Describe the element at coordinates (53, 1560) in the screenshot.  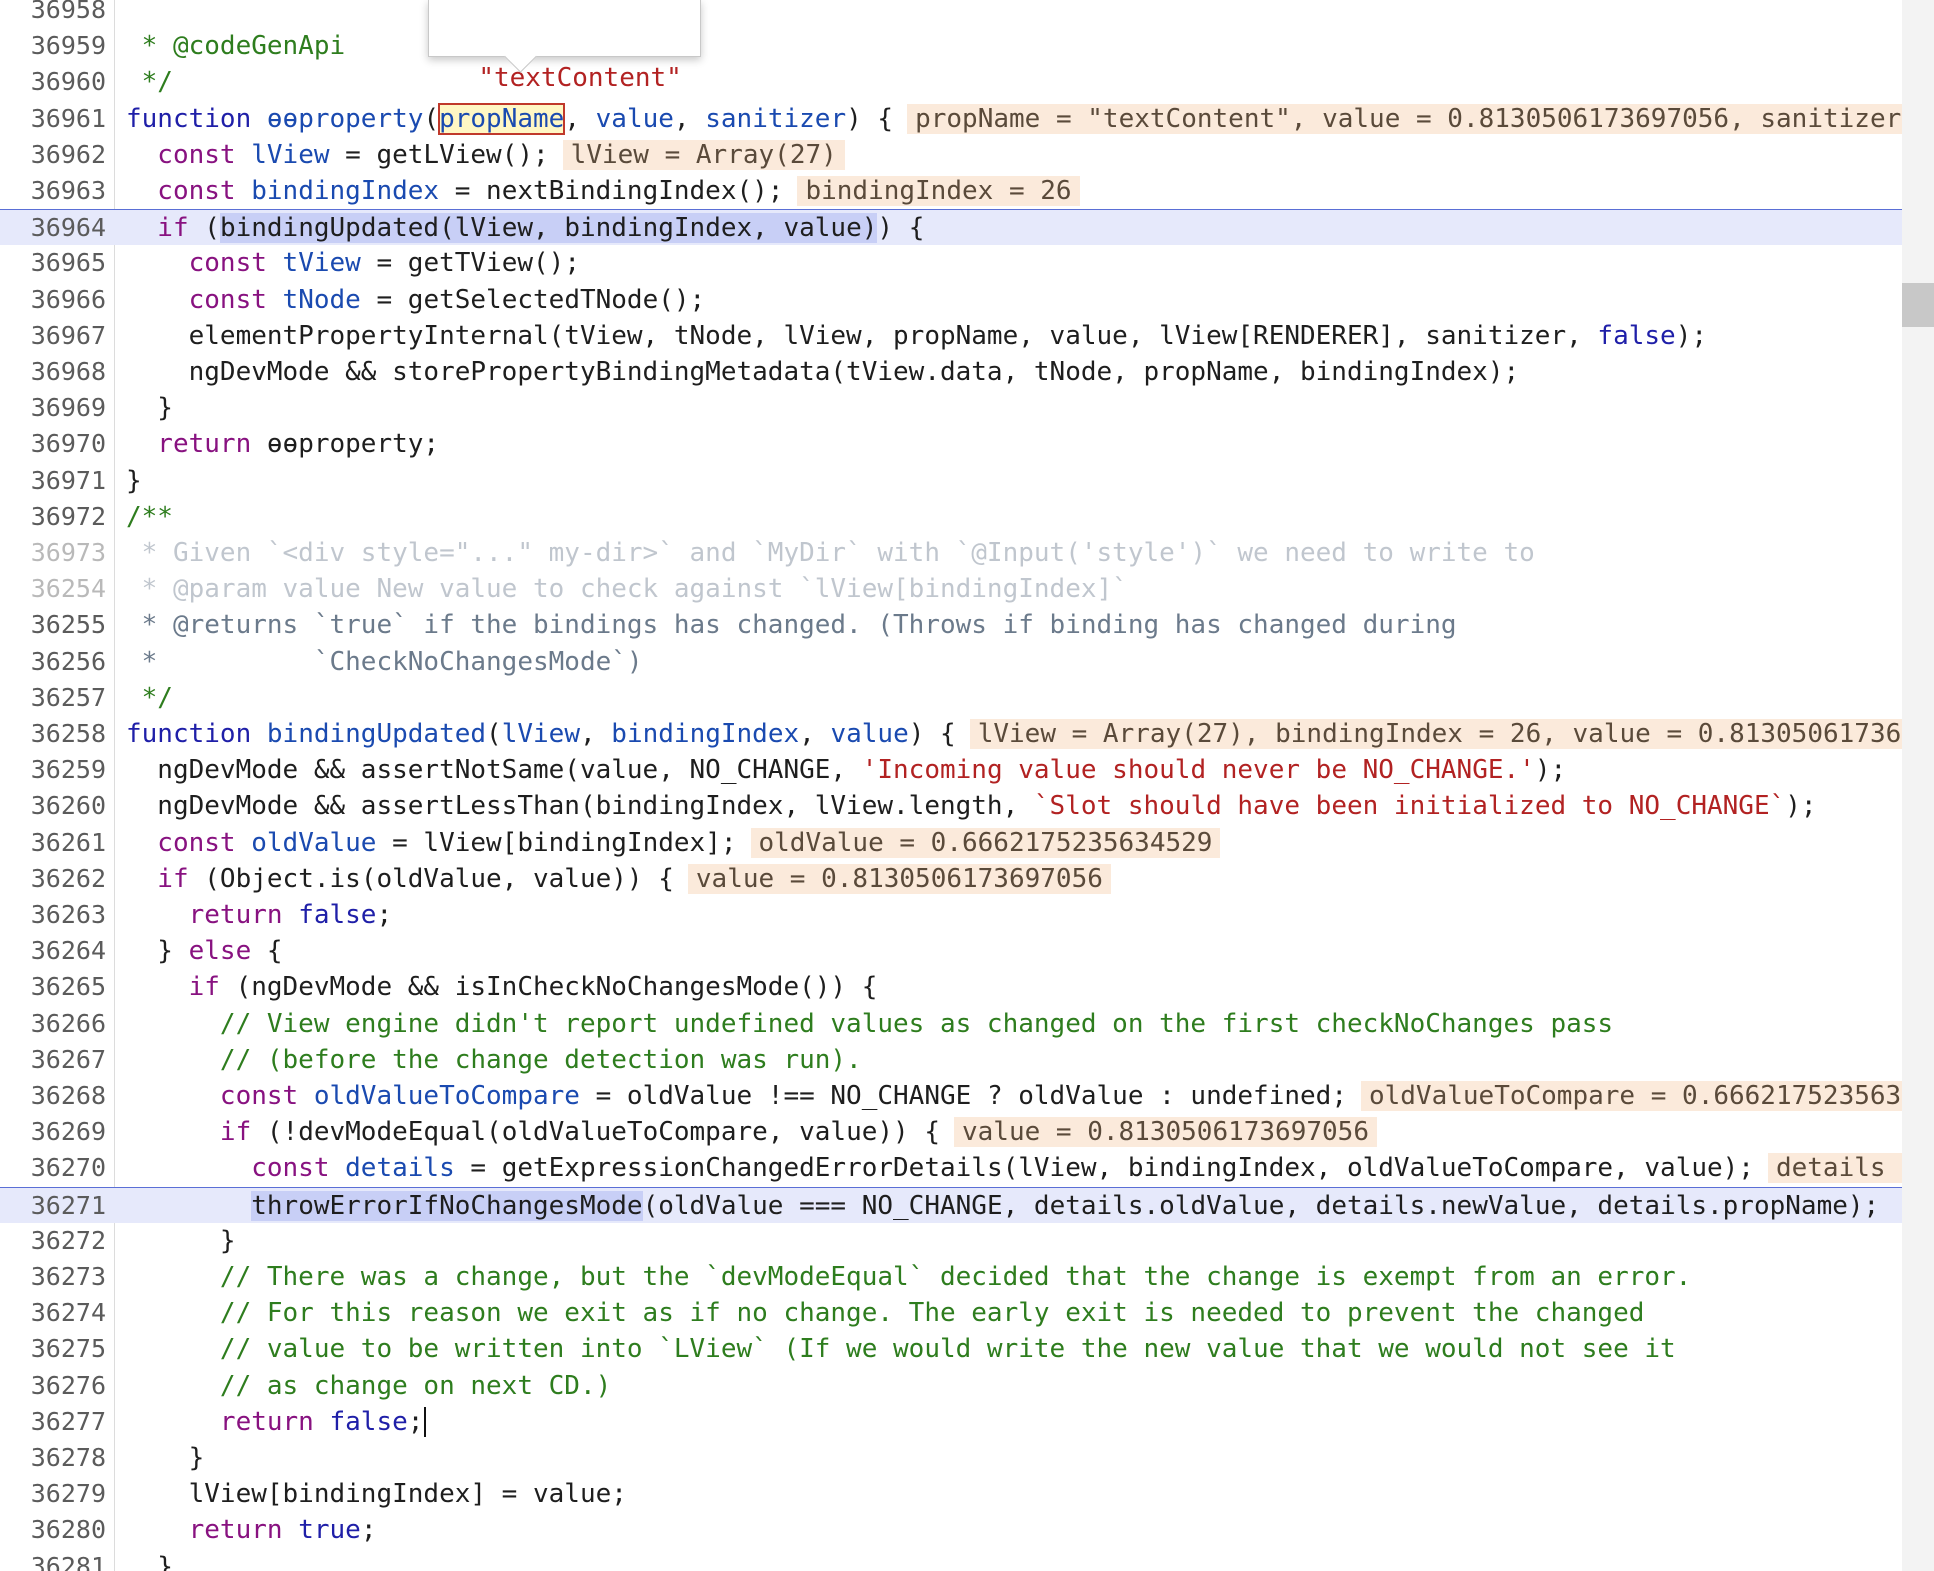
I see `line-number: 36281` at that location.